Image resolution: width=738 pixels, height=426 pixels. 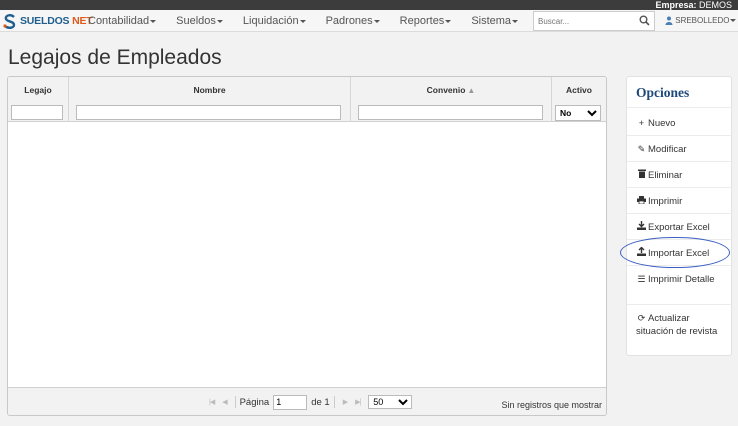 I want to click on menu-padrones: Padrones, so click(x=353, y=21).